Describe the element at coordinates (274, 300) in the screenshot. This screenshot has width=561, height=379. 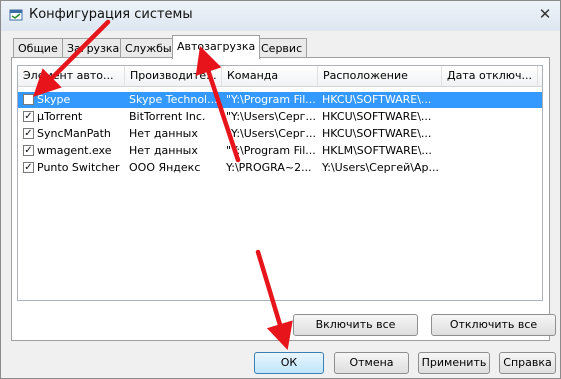
I see `annotation-arrow-to-ok-button` at that location.